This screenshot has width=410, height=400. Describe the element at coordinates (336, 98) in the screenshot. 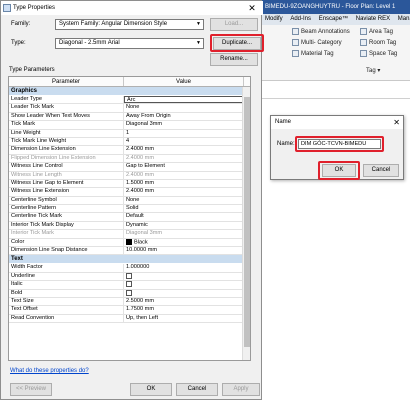

I see `view-divider` at that location.